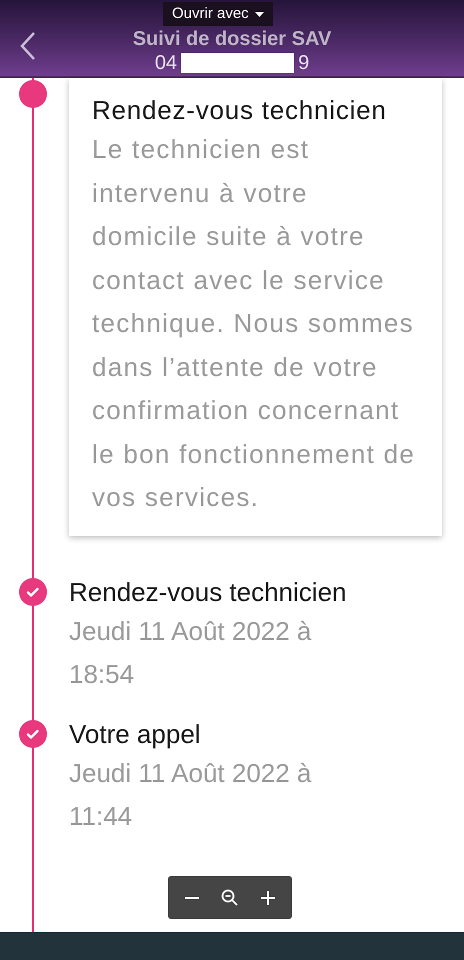 Image resolution: width=464 pixels, height=960 pixels. I want to click on step-date: Jeudi 11 Août 2022 à 11:44, so click(190, 794).